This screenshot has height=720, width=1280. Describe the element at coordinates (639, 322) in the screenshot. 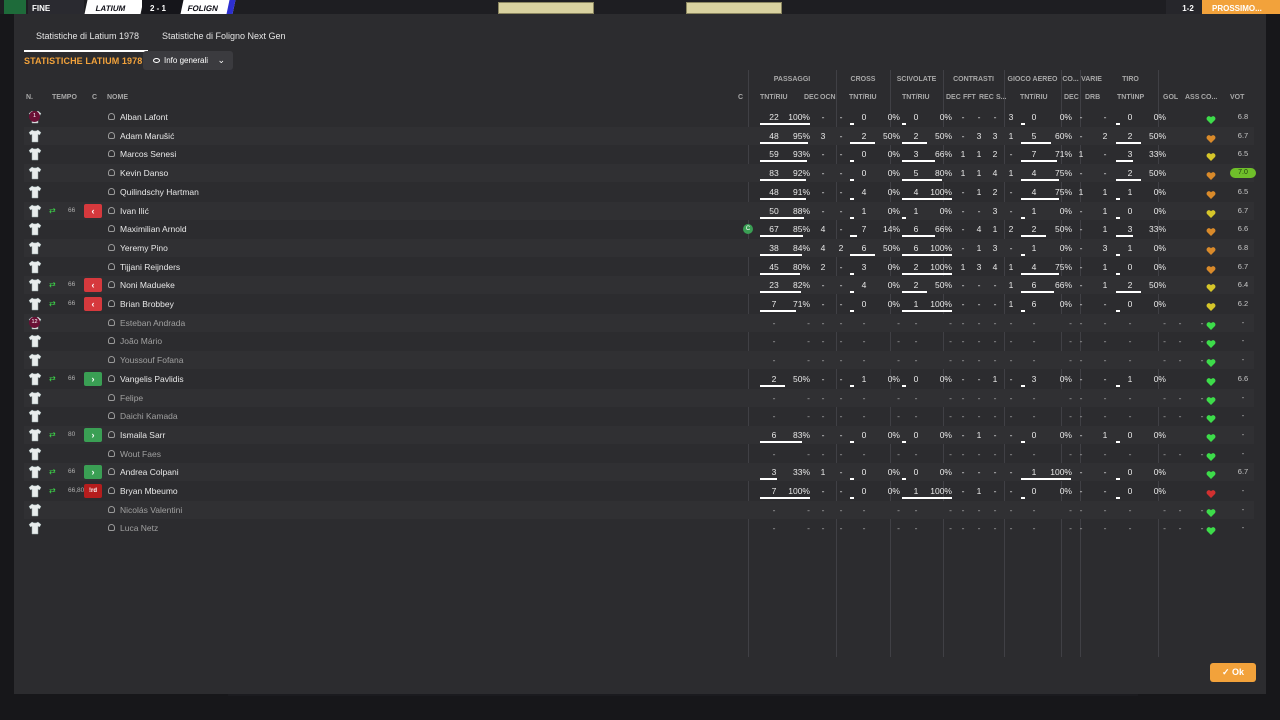

I see `table-row: 12 Esteban Andrada - - - - - - - - - - - - - - - - - - - - -` at that location.